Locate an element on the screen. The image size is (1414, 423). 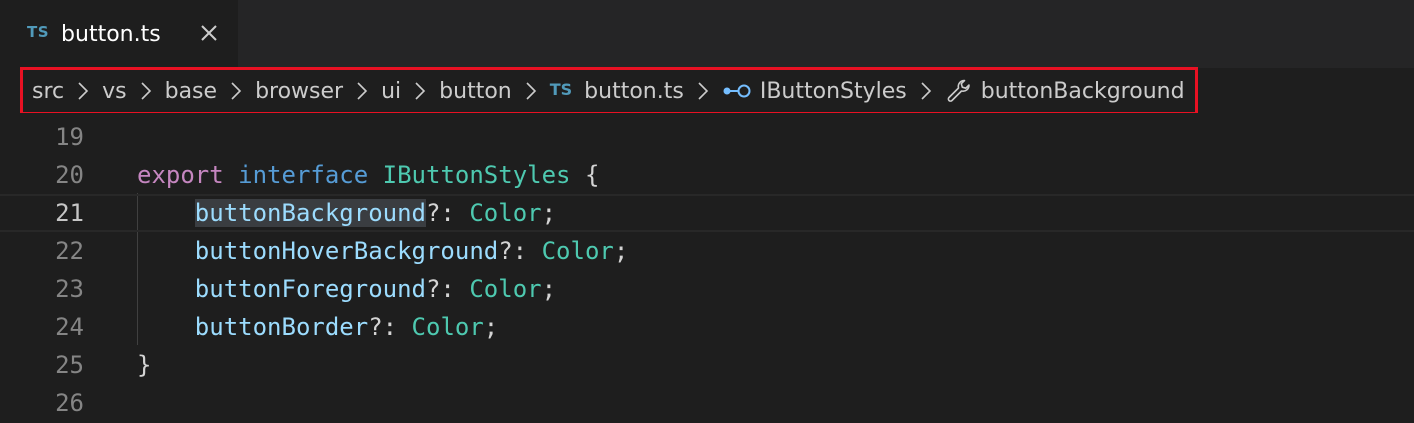
code-line: 25 } is located at coordinates (707, 365).